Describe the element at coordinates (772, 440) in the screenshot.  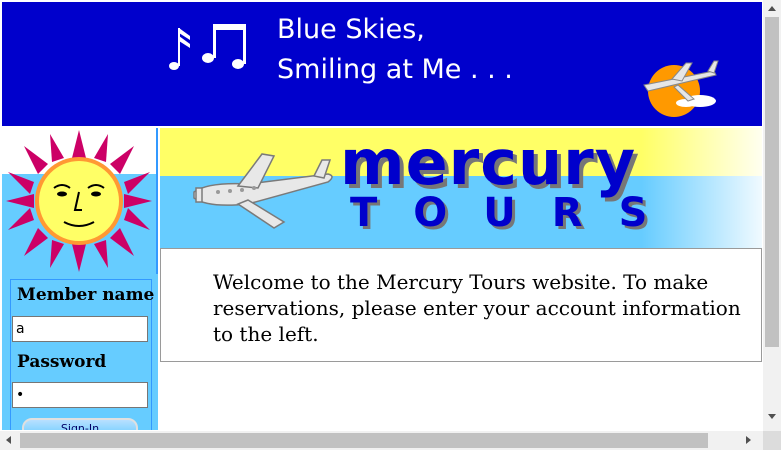
I see `scrollbar-corner` at that location.